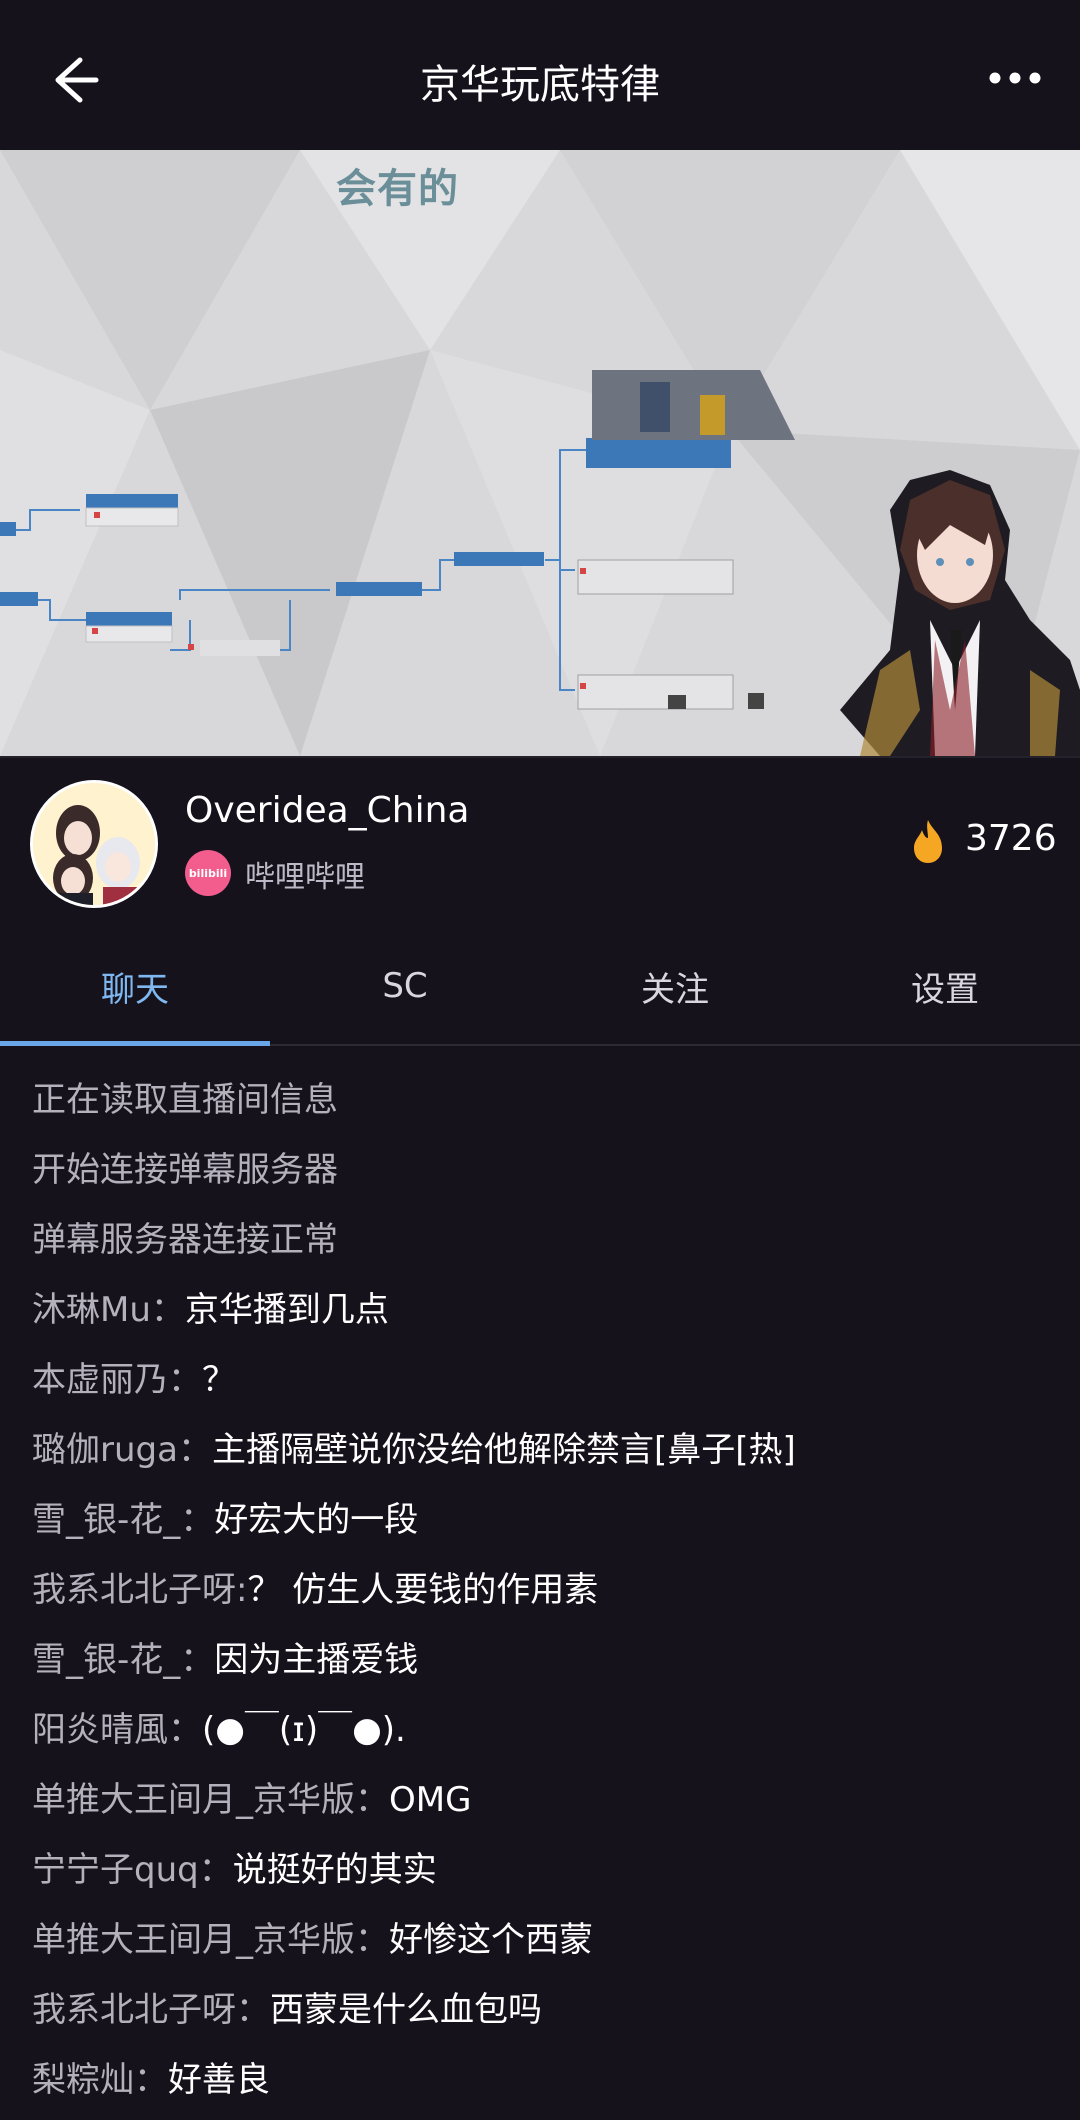 This screenshot has width=1080, height=2120. Describe the element at coordinates (547, 1805) in the screenshot. I see `chat-message: 单推大王间月_京华版：OMG` at that location.